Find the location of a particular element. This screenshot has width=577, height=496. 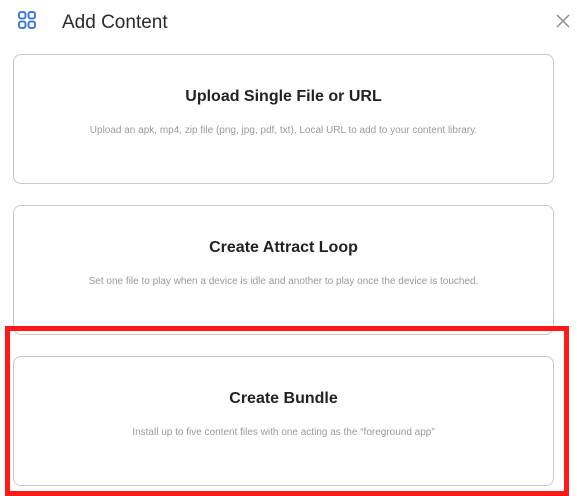

option-title: Upload Single File or URL is located at coordinates (283, 96).